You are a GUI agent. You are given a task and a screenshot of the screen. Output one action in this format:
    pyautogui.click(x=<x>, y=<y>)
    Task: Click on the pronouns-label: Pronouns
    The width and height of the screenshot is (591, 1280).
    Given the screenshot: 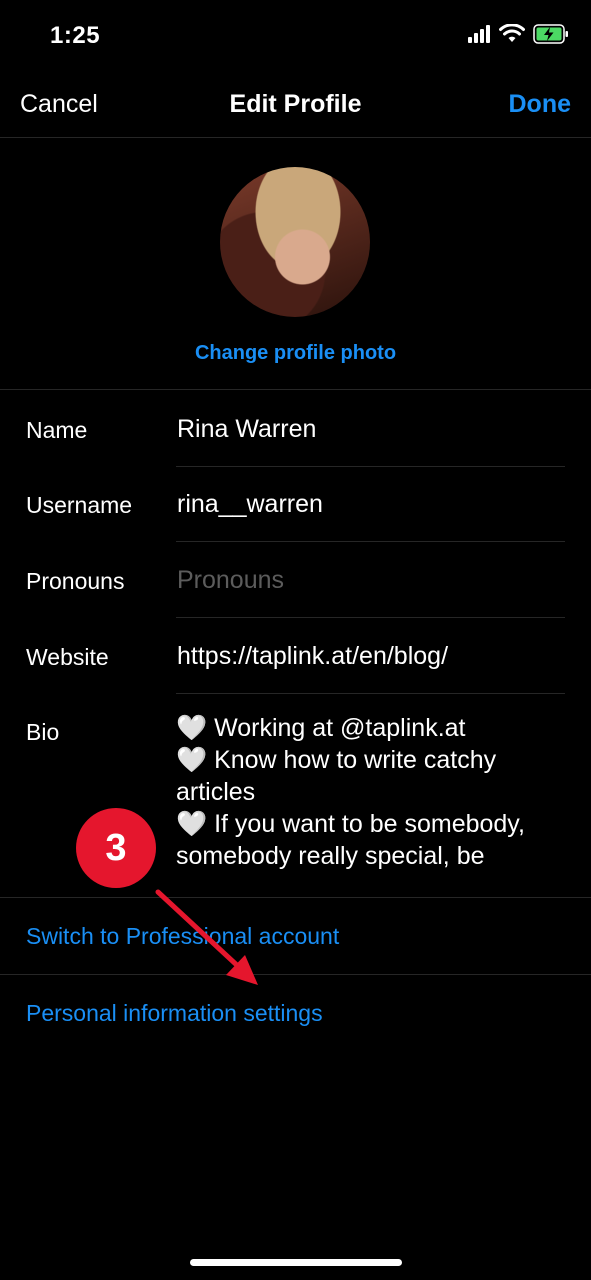 What is the action you would take?
    pyautogui.click(x=75, y=581)
    